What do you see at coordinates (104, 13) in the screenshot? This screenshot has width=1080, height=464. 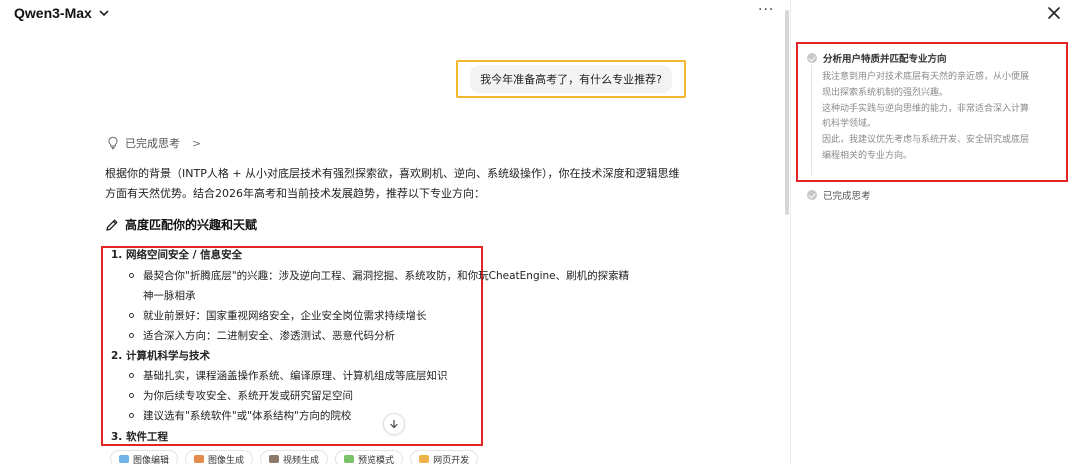 I see `chevron-down-icon` at bounding box center [104, 13].